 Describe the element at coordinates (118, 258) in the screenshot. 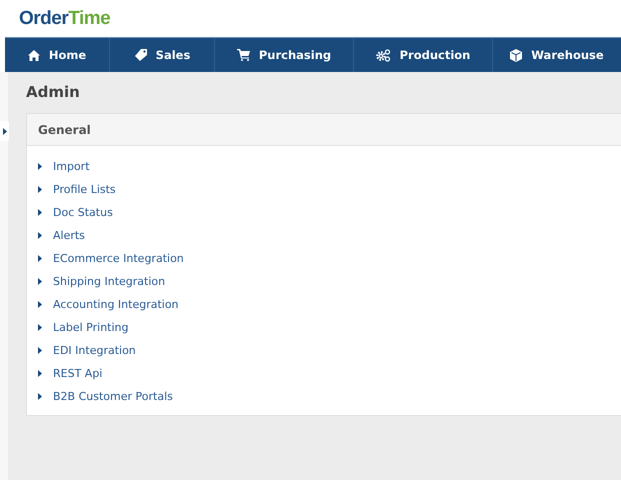

I see `admin-link: ECommerce Integration` at that location.